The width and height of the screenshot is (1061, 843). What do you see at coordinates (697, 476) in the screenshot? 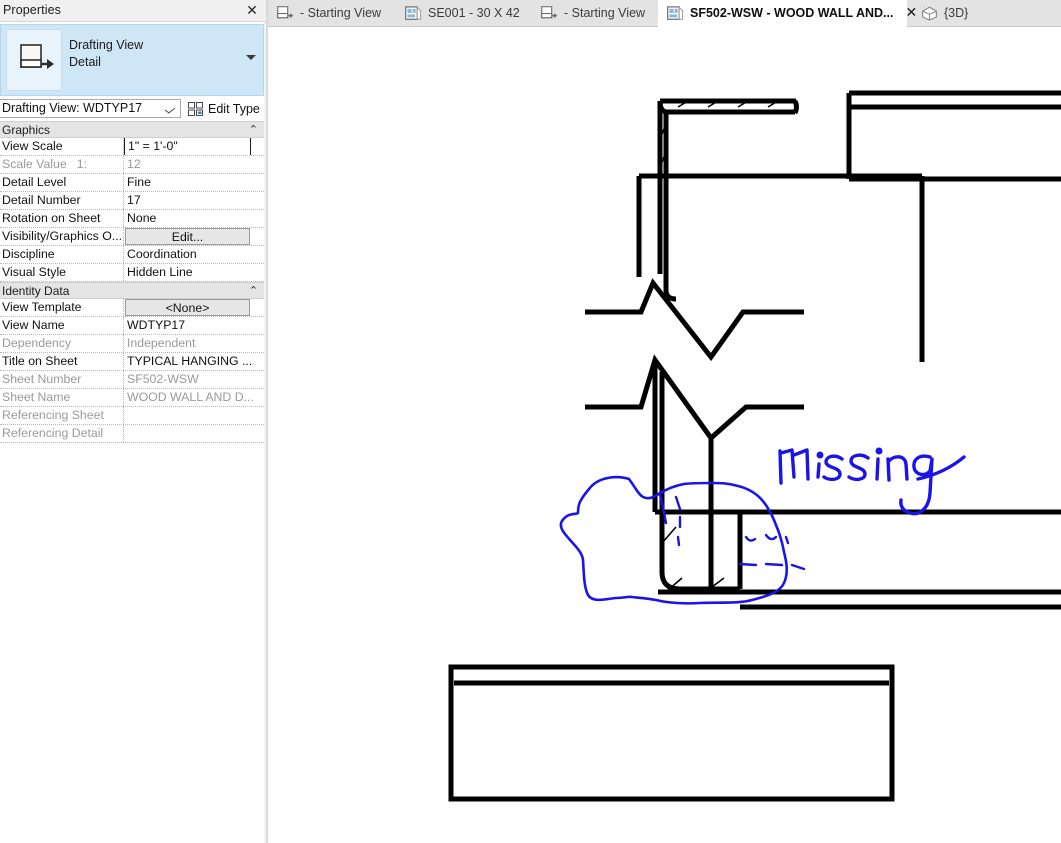
I see `lower-hanger-detail` at bounding box center [697, 476].